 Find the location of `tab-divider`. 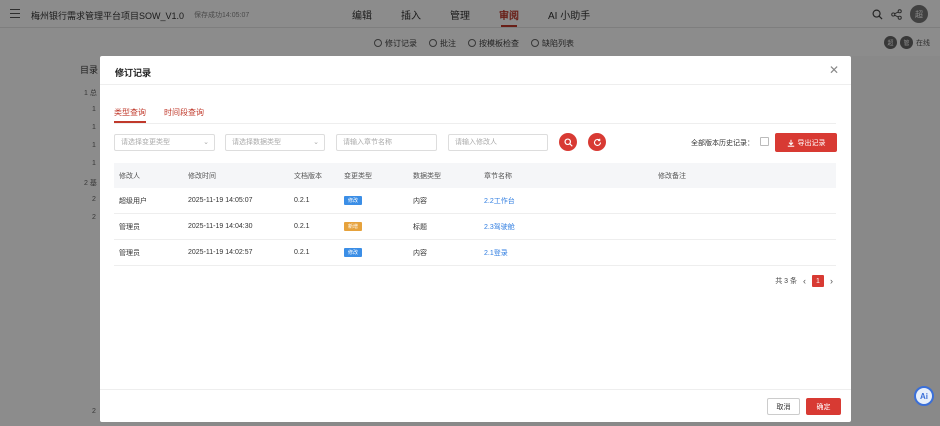

tab-divider is located at coordinates (475, 123).